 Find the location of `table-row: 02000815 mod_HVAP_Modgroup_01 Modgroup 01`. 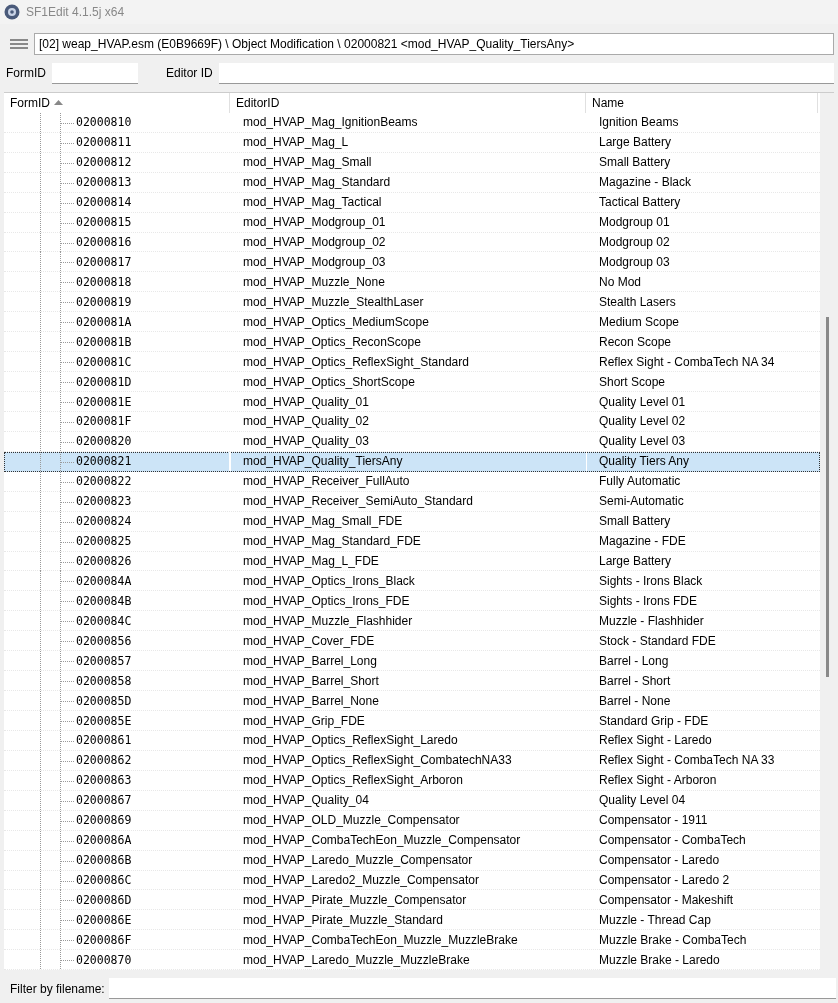

table-row: 02000815 mod_HVAP_Modgroup_01 Modgroup 01 is located at coordinates (412, 222).